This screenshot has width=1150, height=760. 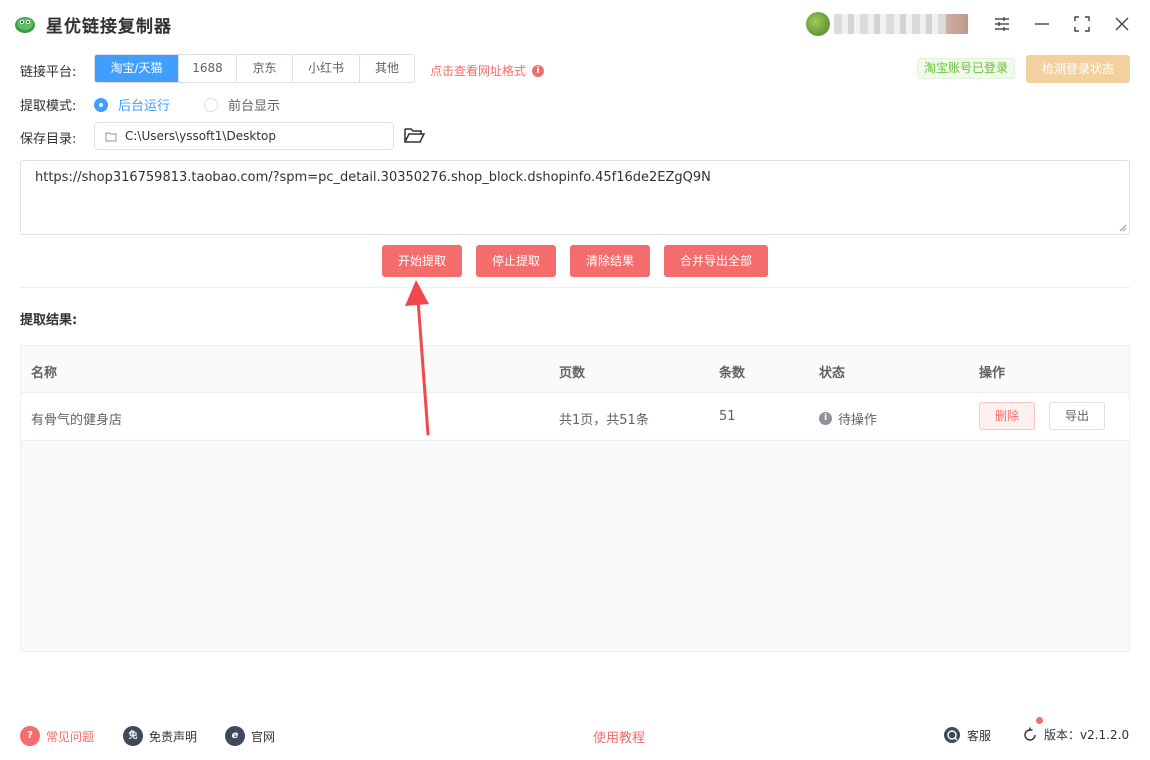 What do you see at coordinates (77, 420) in the screenshot?
I see `row-name: 有骨气的健身店` at bounding box center [77, 420].